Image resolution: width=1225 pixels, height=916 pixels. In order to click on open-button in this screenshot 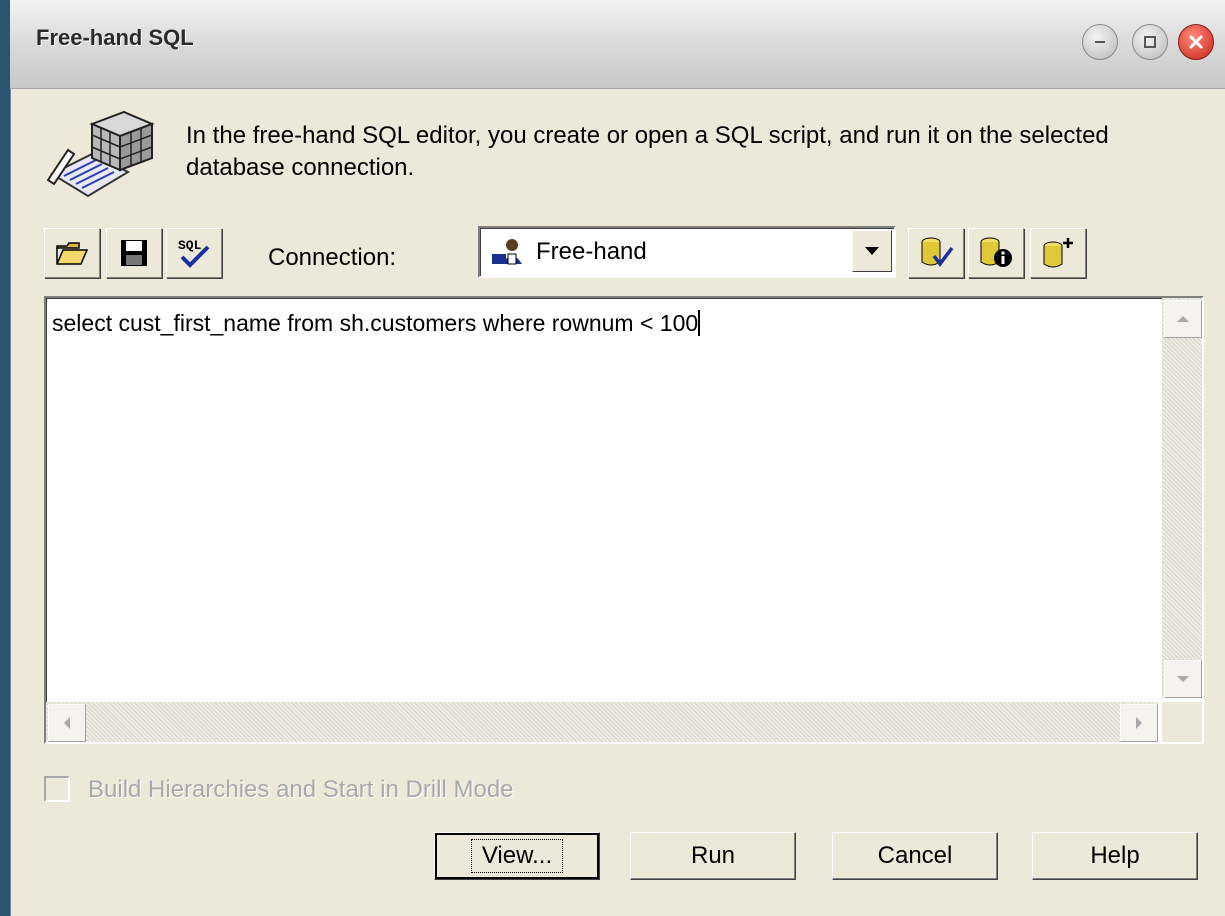, I will do `click(72, 253)`.